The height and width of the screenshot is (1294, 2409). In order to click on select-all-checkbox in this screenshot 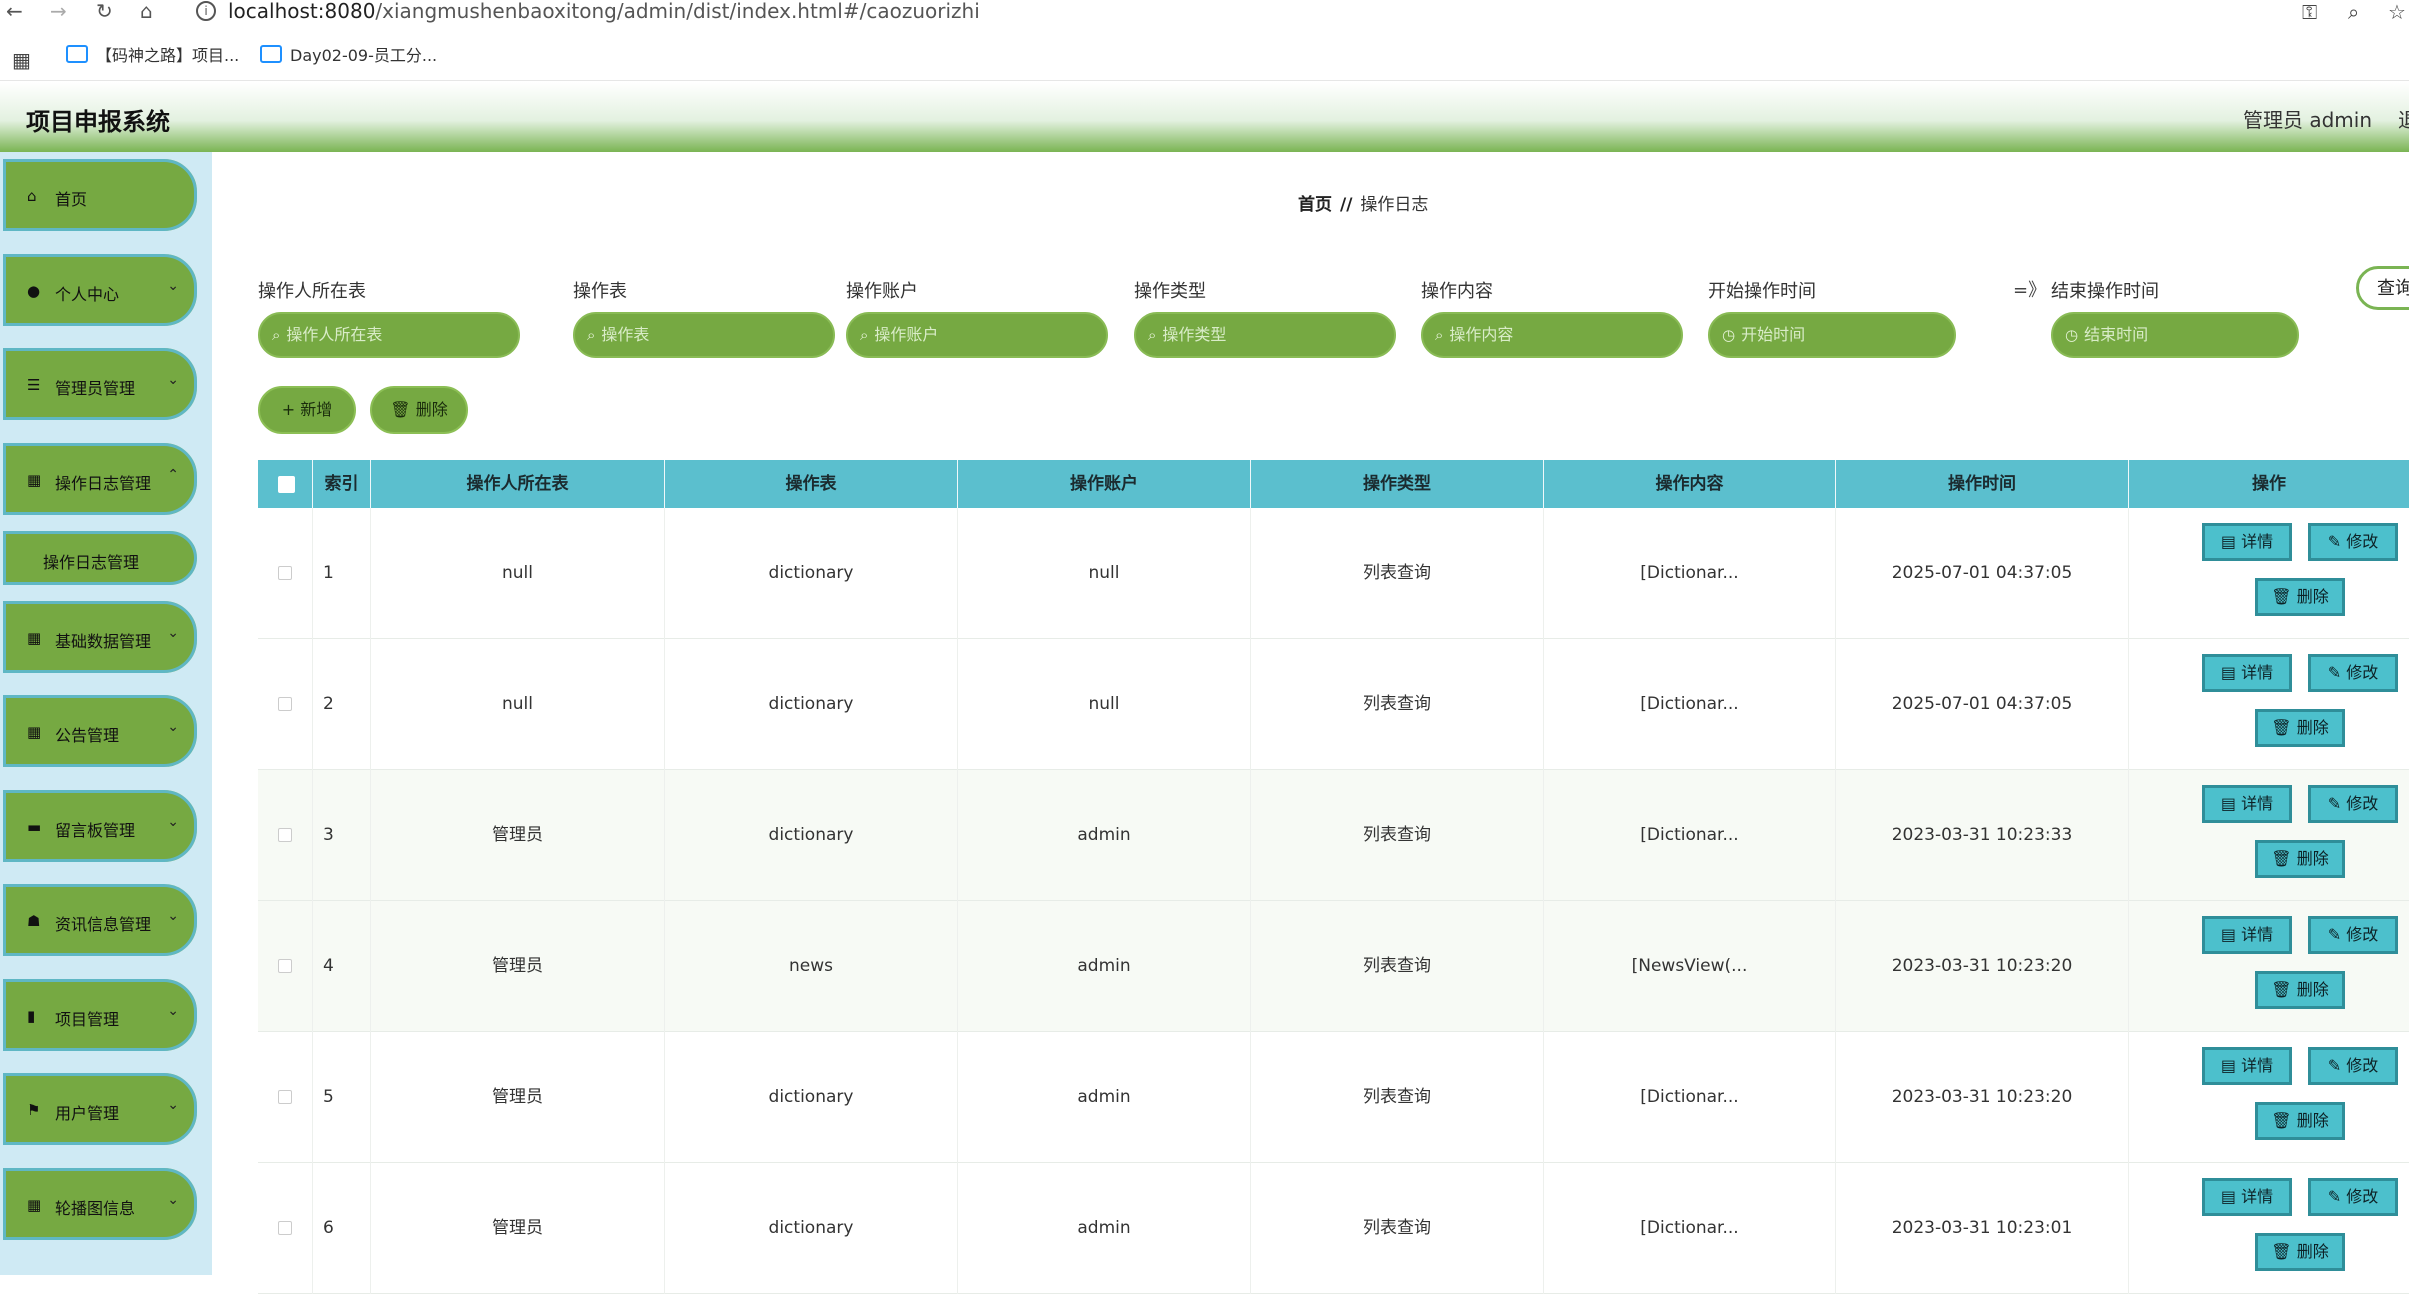, I will do `click(286, 484)`.